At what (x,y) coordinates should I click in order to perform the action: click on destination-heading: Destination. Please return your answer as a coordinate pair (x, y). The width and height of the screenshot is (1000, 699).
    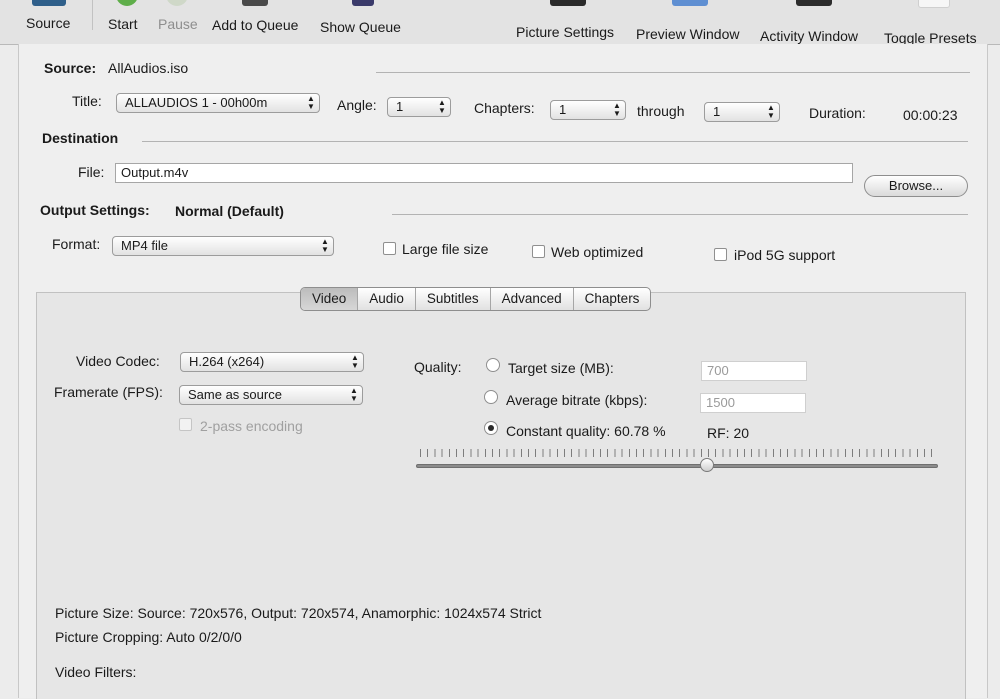
    Looking at the image, I should click on (80, 138).